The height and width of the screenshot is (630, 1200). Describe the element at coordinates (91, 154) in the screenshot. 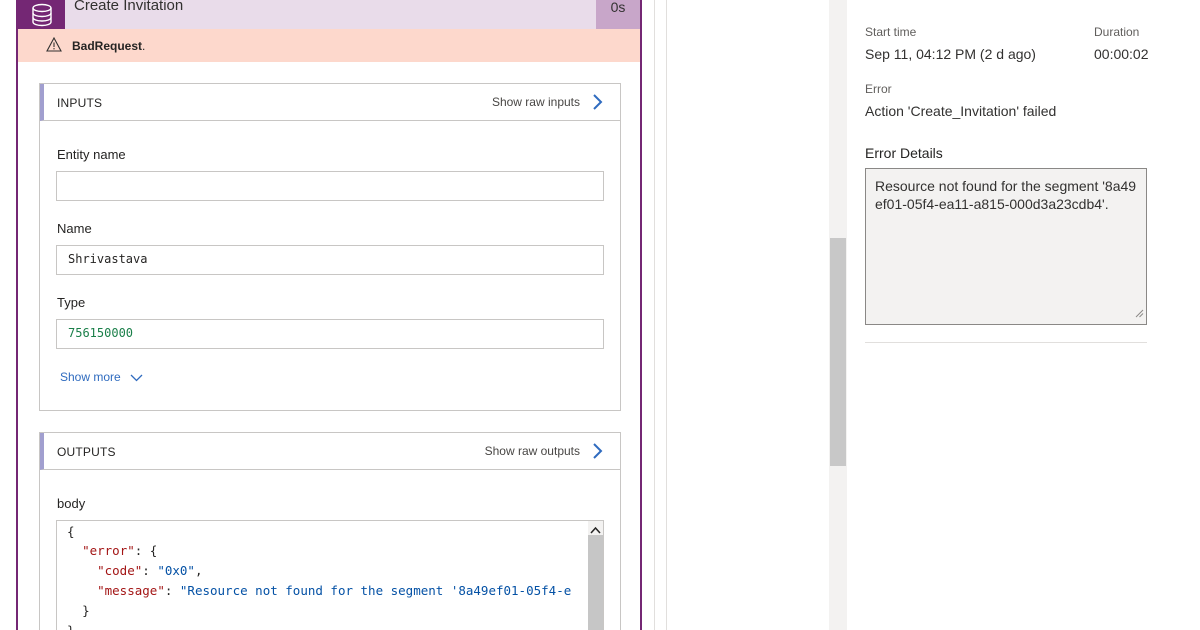

I see `field-label-entity-name: Entity name` at that location.